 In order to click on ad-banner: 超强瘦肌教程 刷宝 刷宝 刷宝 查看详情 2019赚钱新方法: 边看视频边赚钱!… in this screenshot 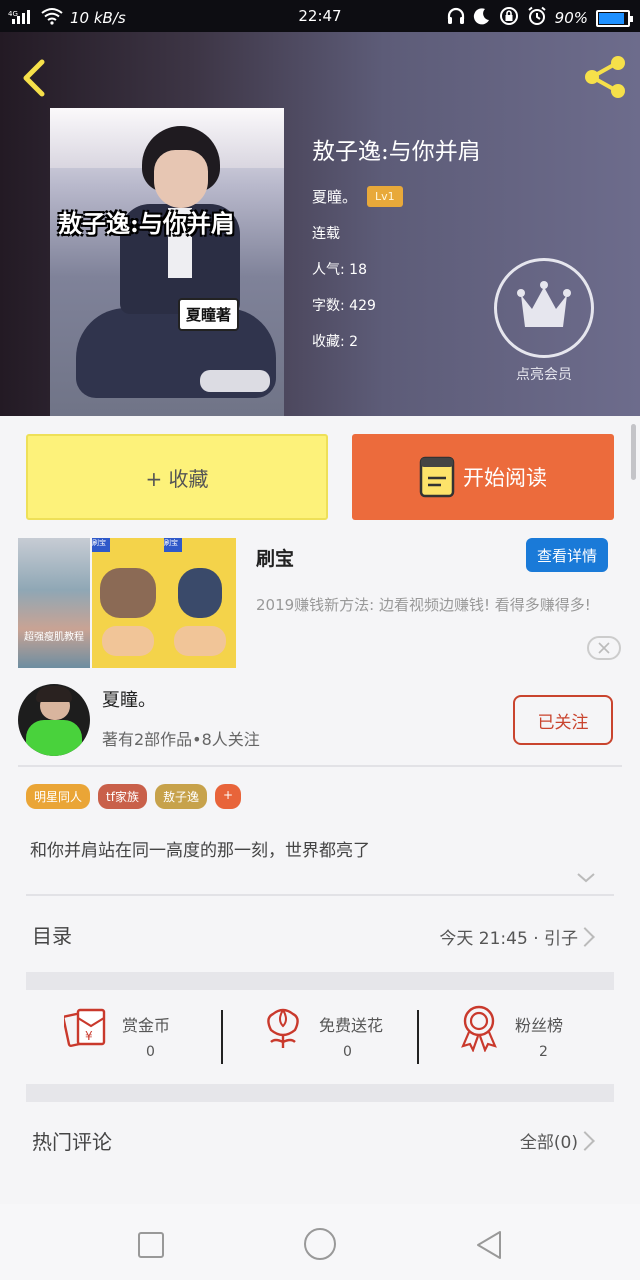, I will do `click(320, 604)`.